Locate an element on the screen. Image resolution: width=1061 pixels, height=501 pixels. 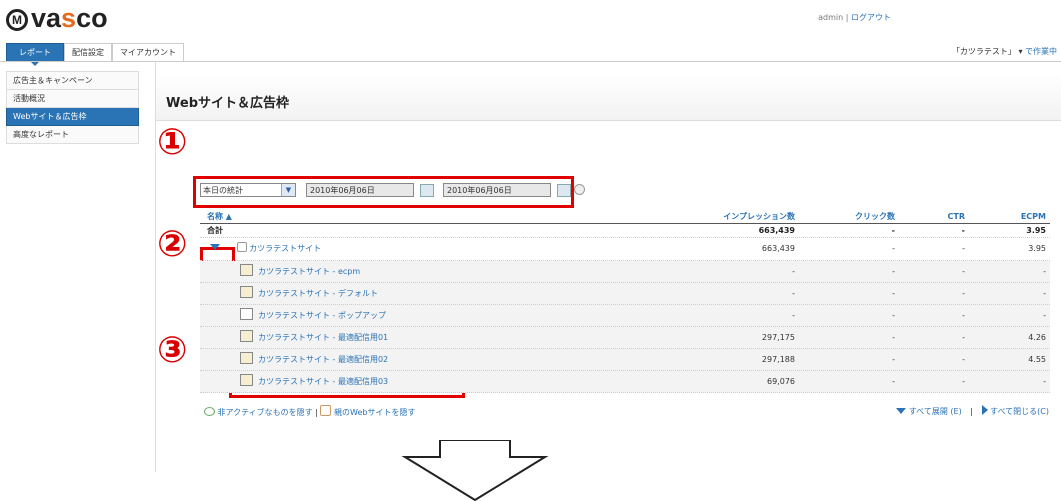
content-header is located at coordinates (608, 97).